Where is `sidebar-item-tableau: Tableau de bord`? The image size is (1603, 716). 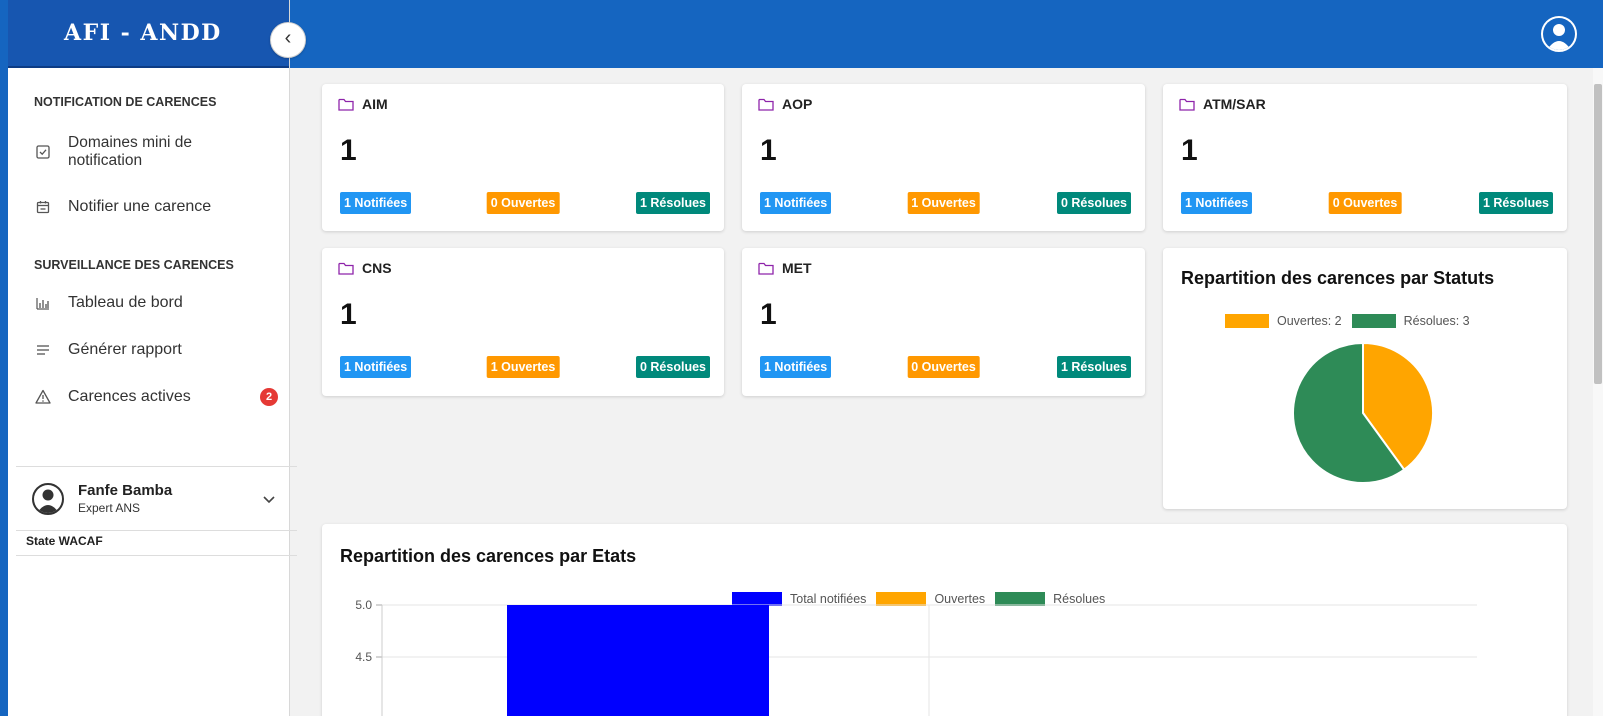 sidebar-item-tableau: Tableau de bord is located at coordinates (151, 303).